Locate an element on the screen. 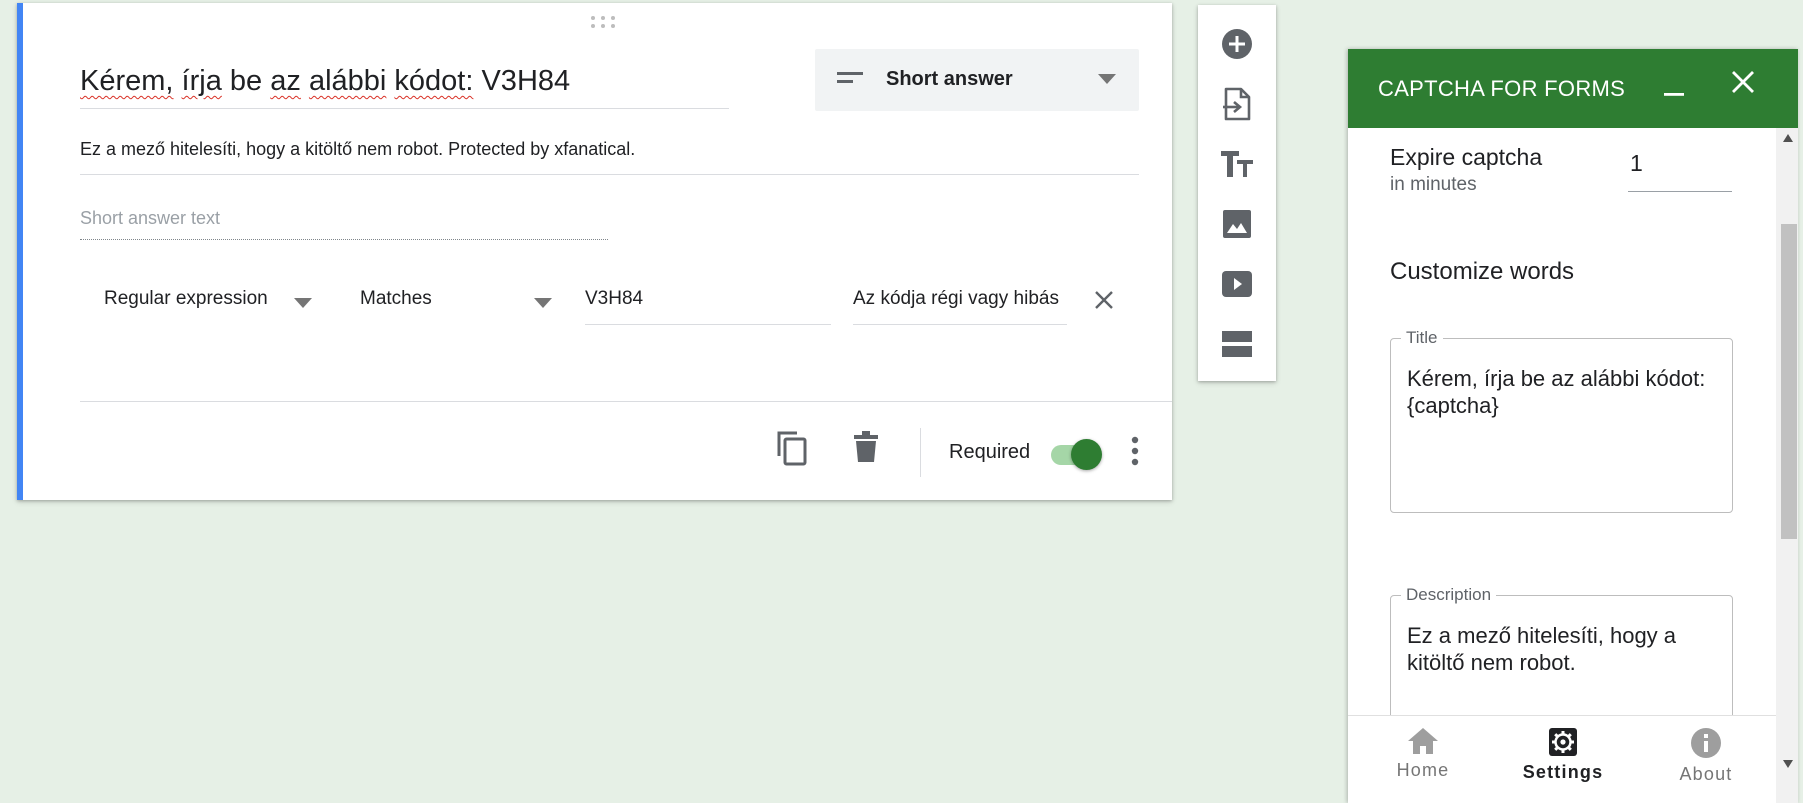 The width and height of the screenshot is (1803, 803). required-label: Required is located at coordinates (990, 452).